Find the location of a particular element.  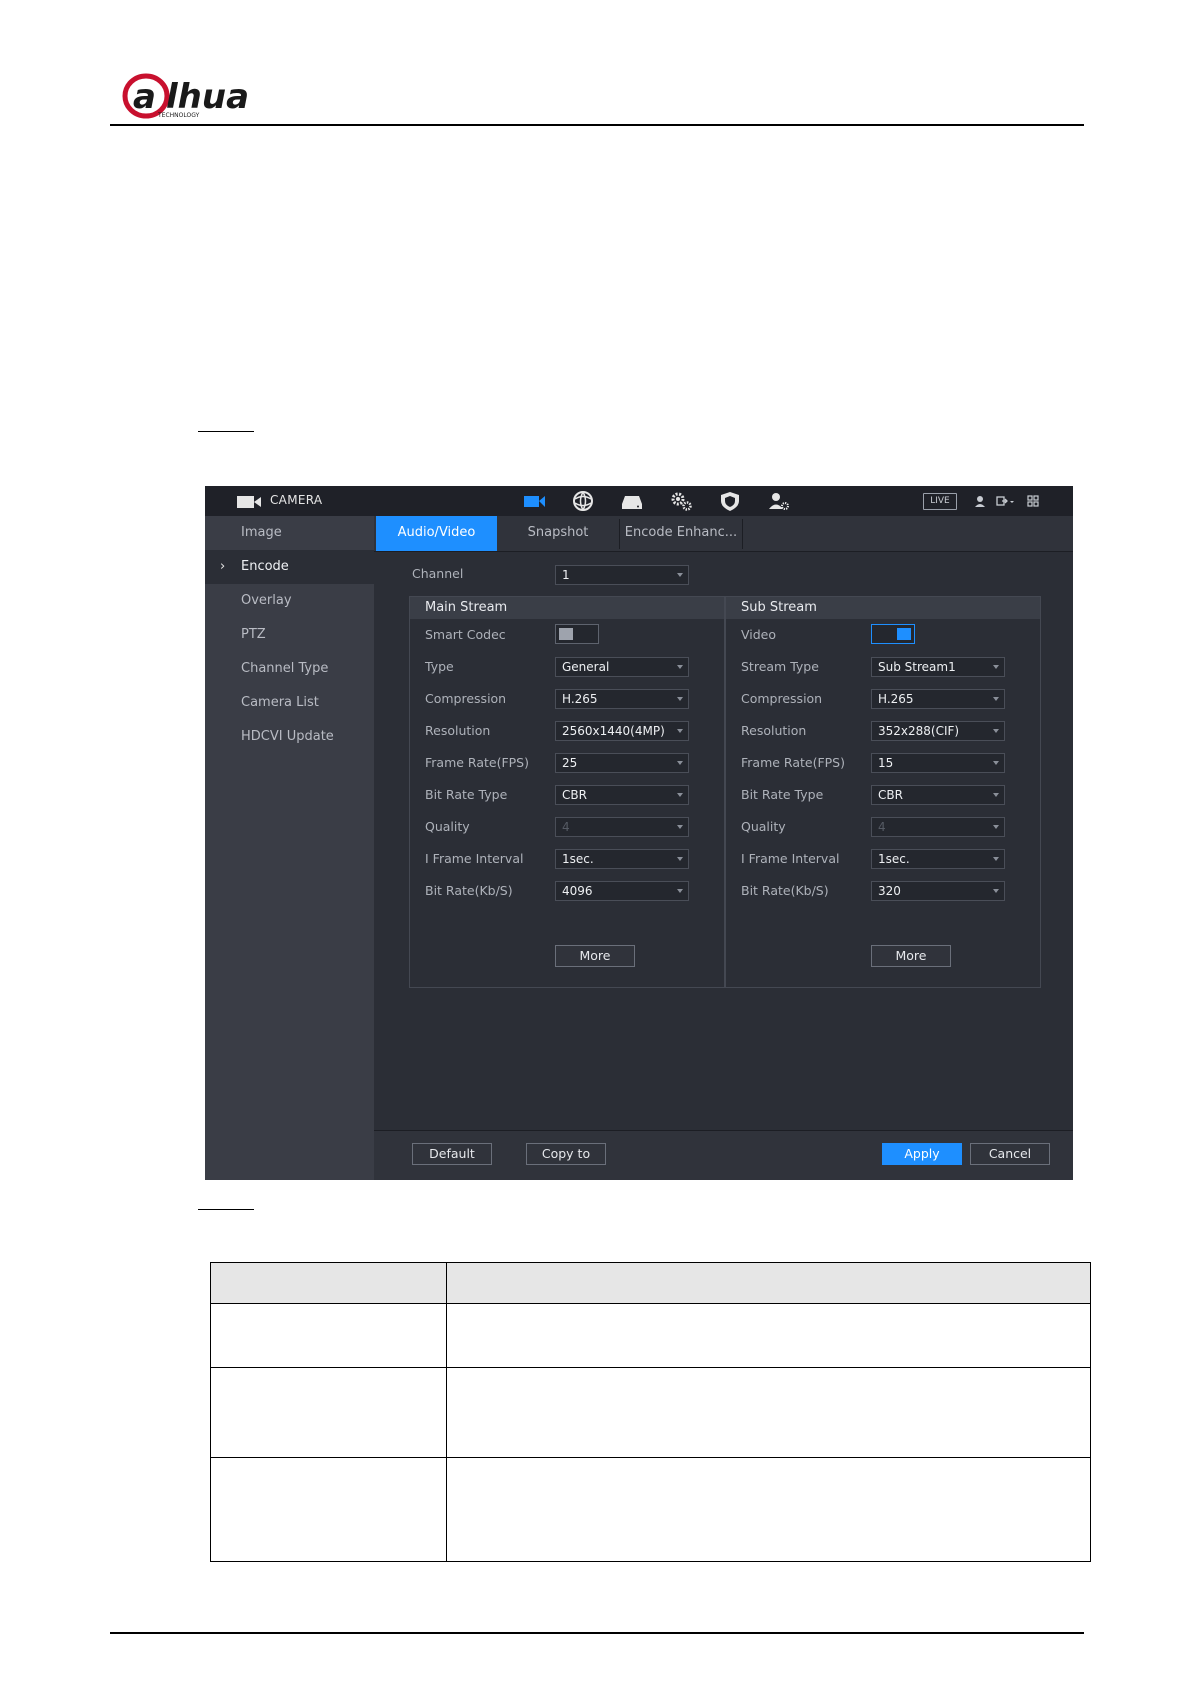

grid-layout-icon is located at coordinates (1033, 501).